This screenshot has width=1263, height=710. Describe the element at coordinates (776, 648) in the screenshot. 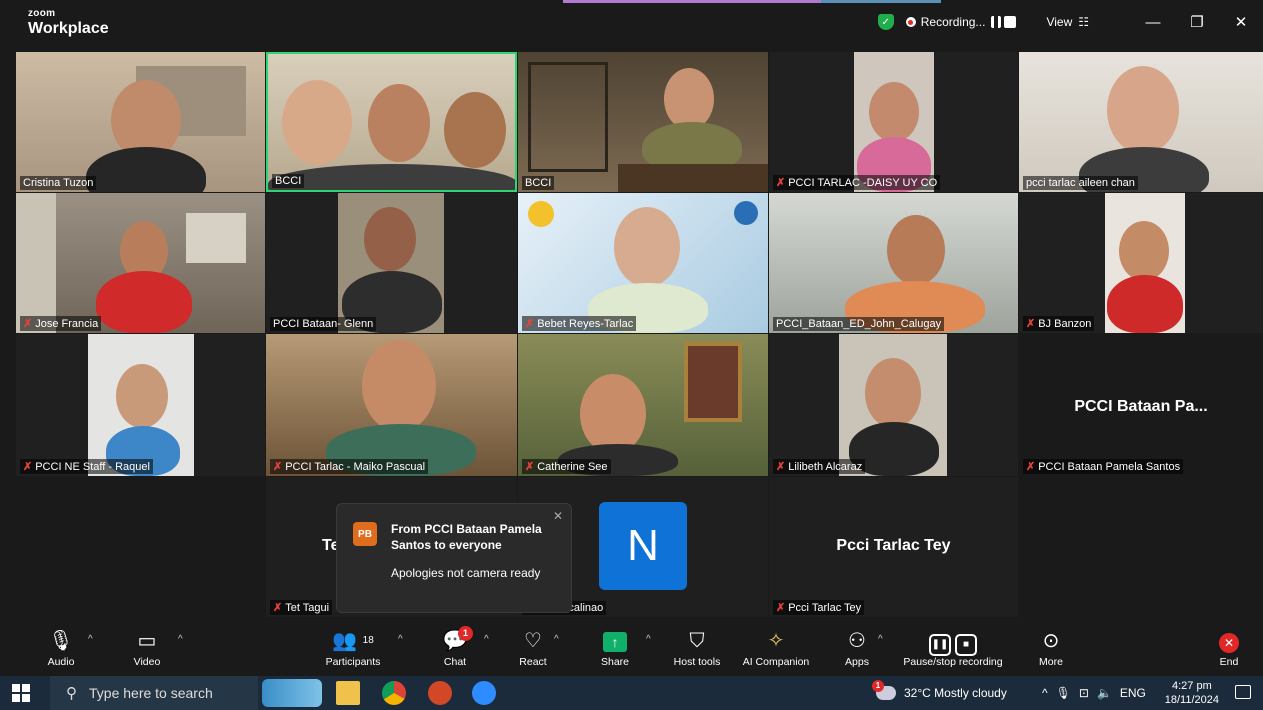

I see `ai-companion-button: ✧ AI Companion` at that location.